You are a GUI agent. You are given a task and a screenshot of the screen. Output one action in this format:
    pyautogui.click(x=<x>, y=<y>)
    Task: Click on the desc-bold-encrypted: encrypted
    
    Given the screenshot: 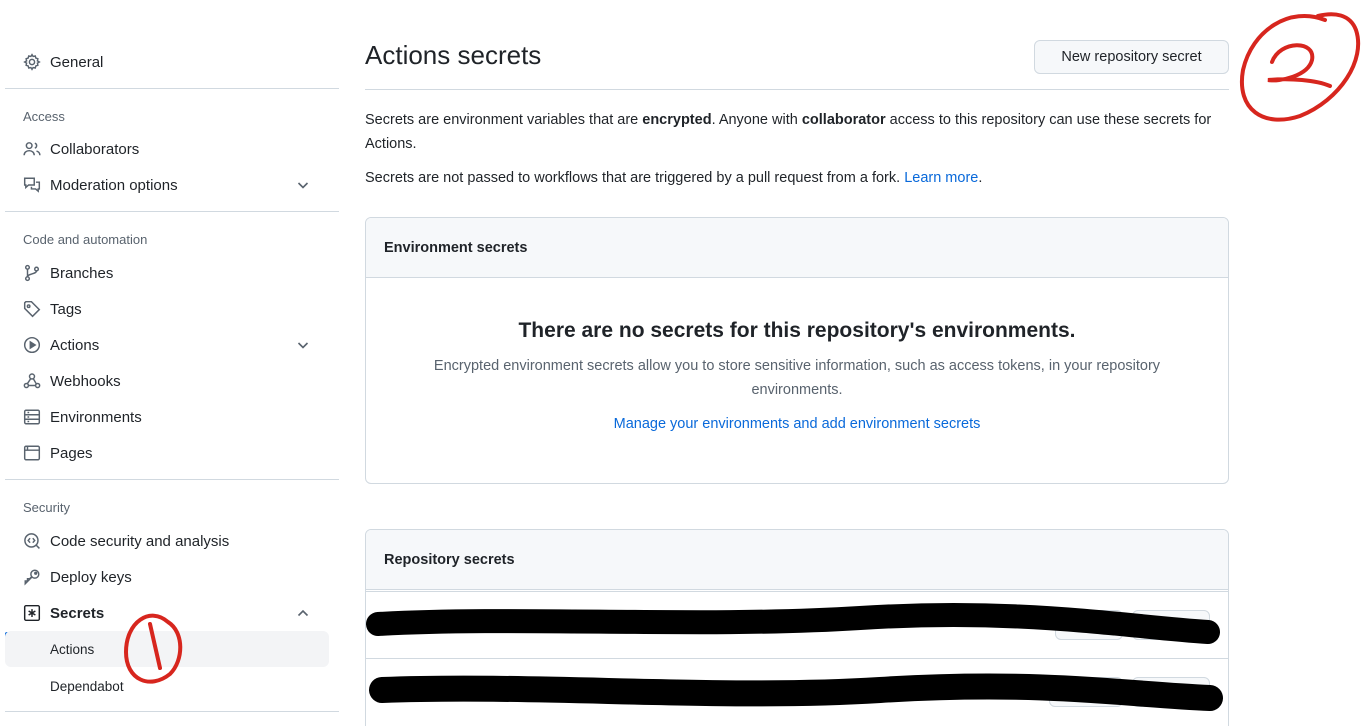 What is the action you would take?
    pyautogui.click(x=677, y=120)
    